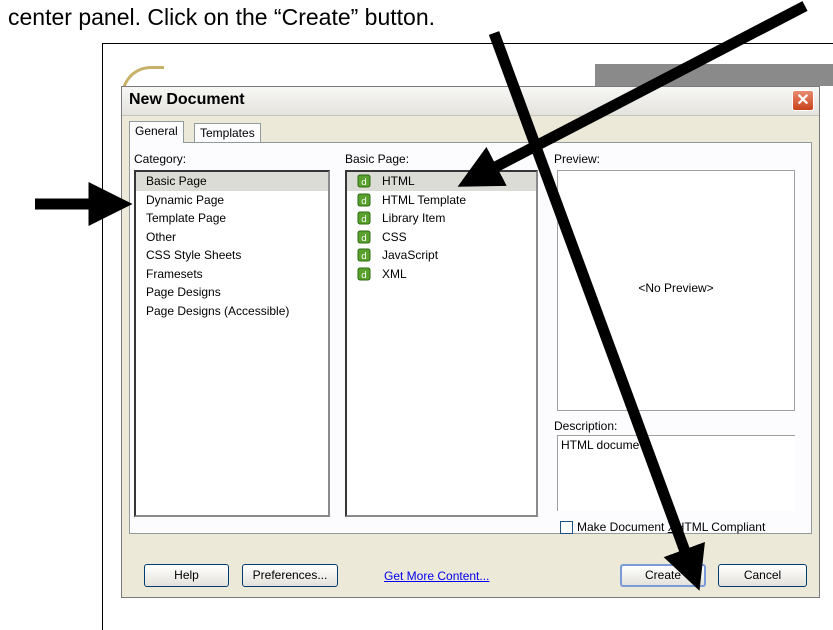 The width and height of the screenshot is (833, 630). I want to click on tab-general: General, so click(156, 132).